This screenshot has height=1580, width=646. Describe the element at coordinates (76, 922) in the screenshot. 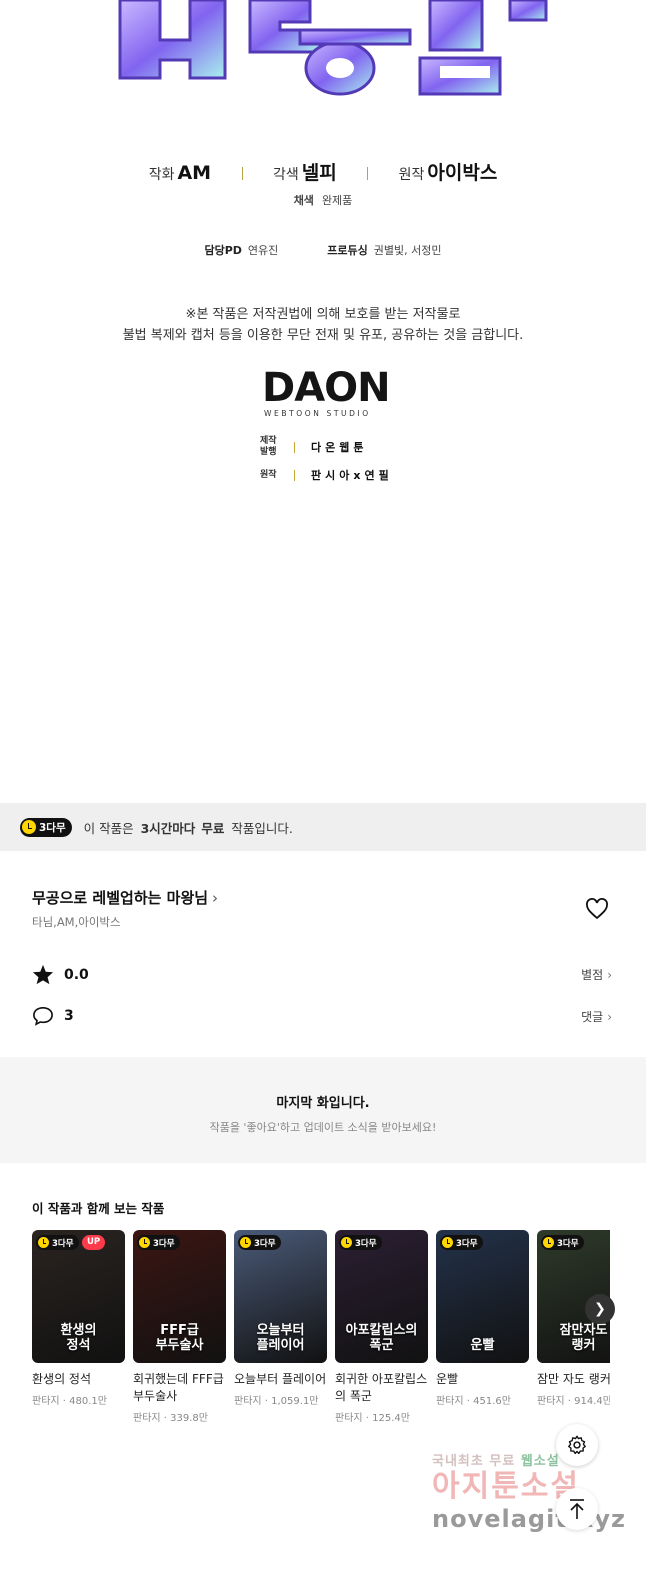

I see `work-authors: 타님,AM,아이박스` at that location.